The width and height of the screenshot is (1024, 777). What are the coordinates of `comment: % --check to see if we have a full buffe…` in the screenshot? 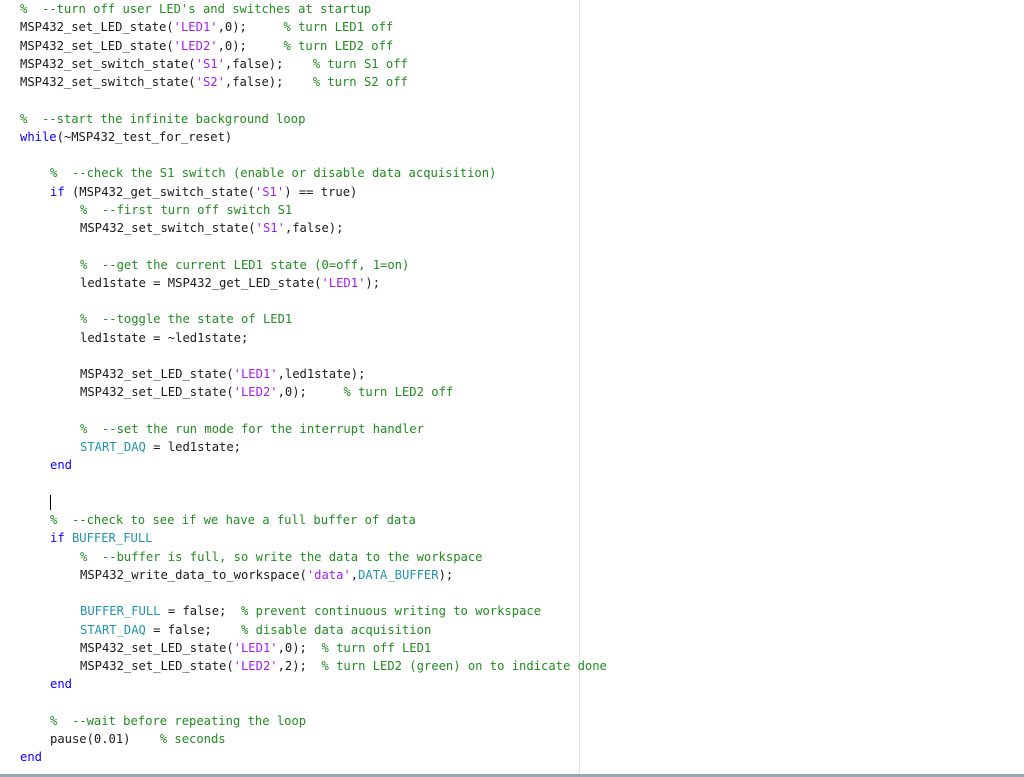 It's located at (233, 520).